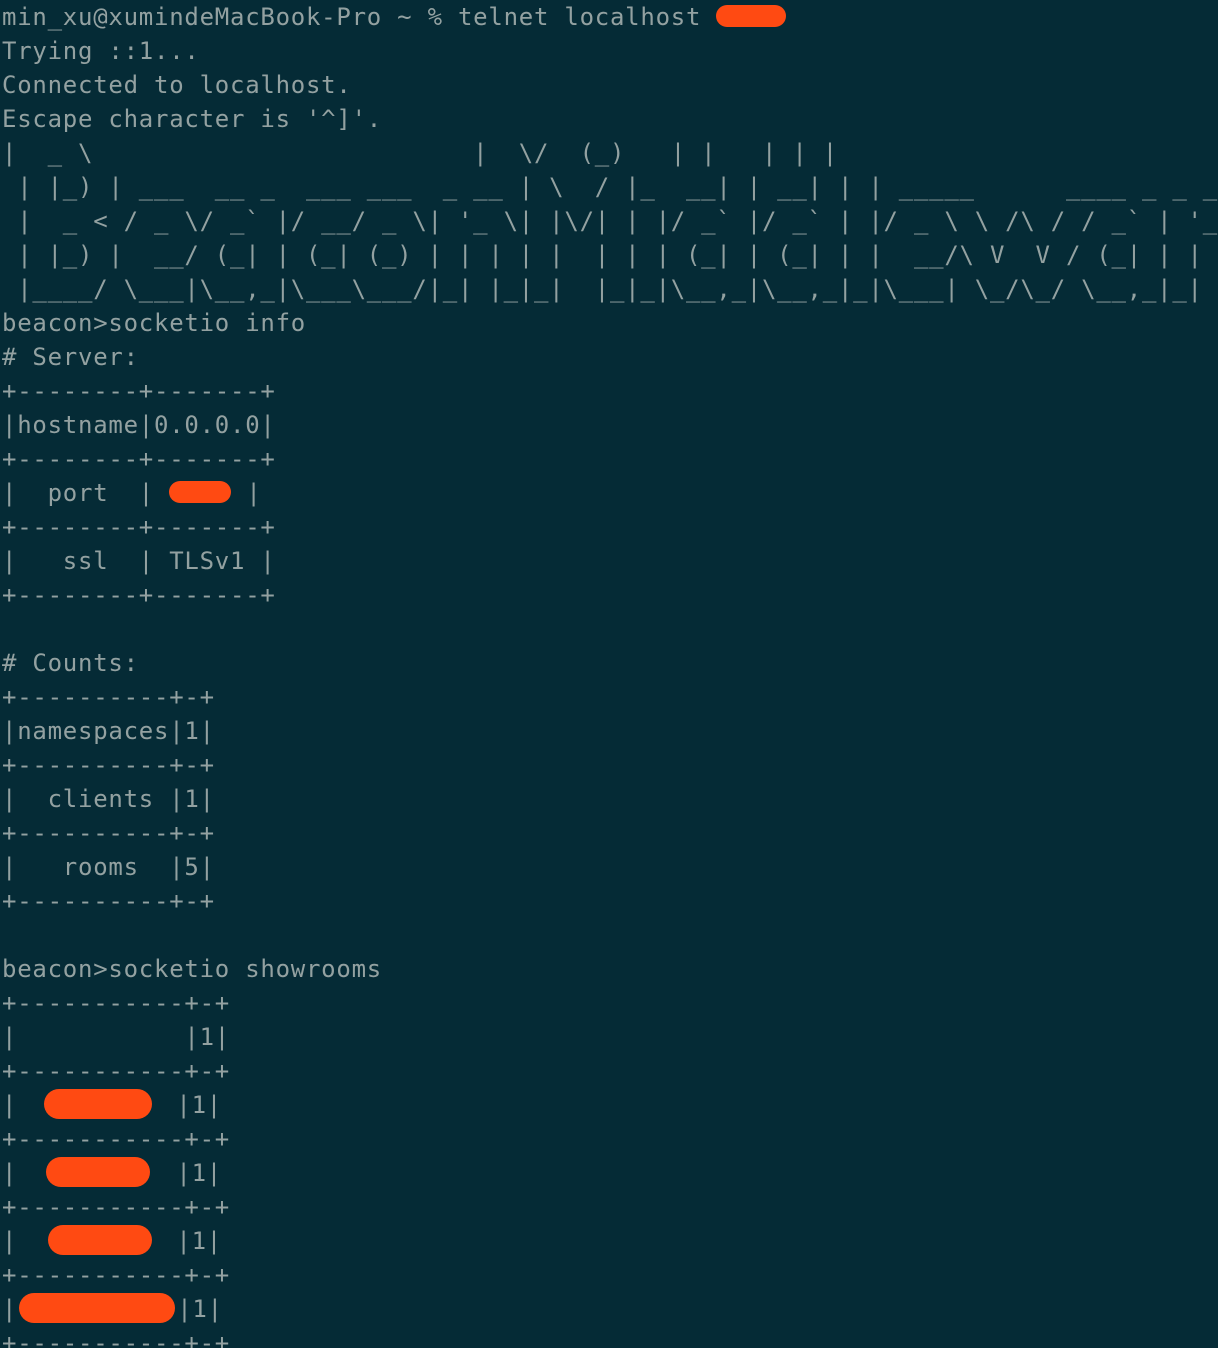  What do you see at coordinates (154, 323) in the screenshot?
I see `command-info: beacon>socketio info` at bounding box center [154, 323].